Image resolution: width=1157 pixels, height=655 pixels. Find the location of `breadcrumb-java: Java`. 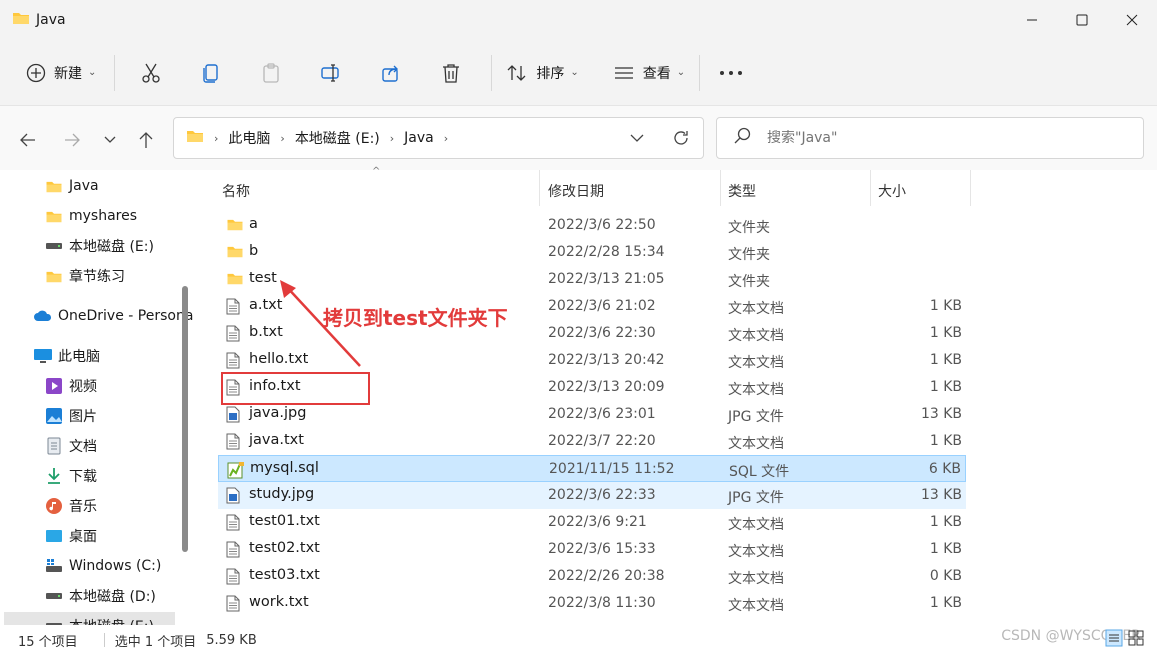

breadcrumb-java: Java is located at coordinates (419, 138).